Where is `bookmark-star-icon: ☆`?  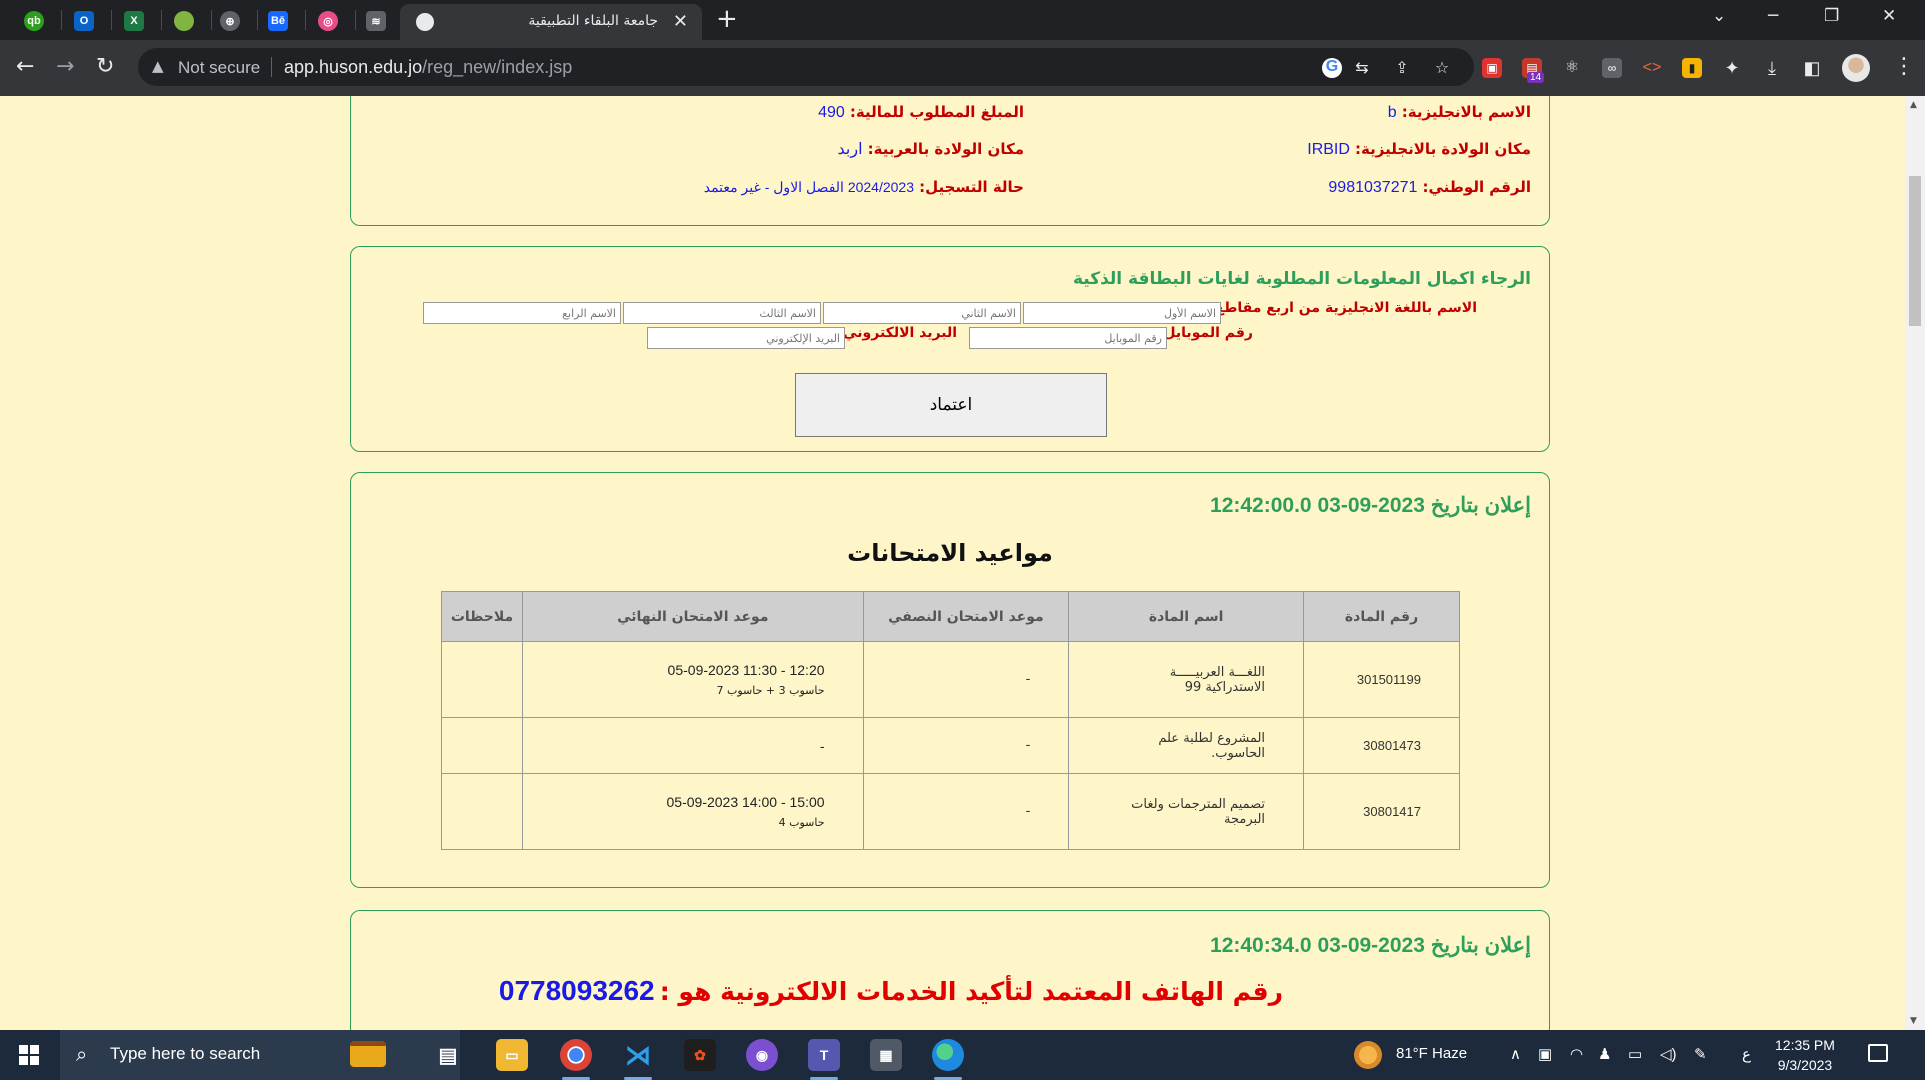 bookmark-star-icon: ☆ is located at coordinates (1442, 68).